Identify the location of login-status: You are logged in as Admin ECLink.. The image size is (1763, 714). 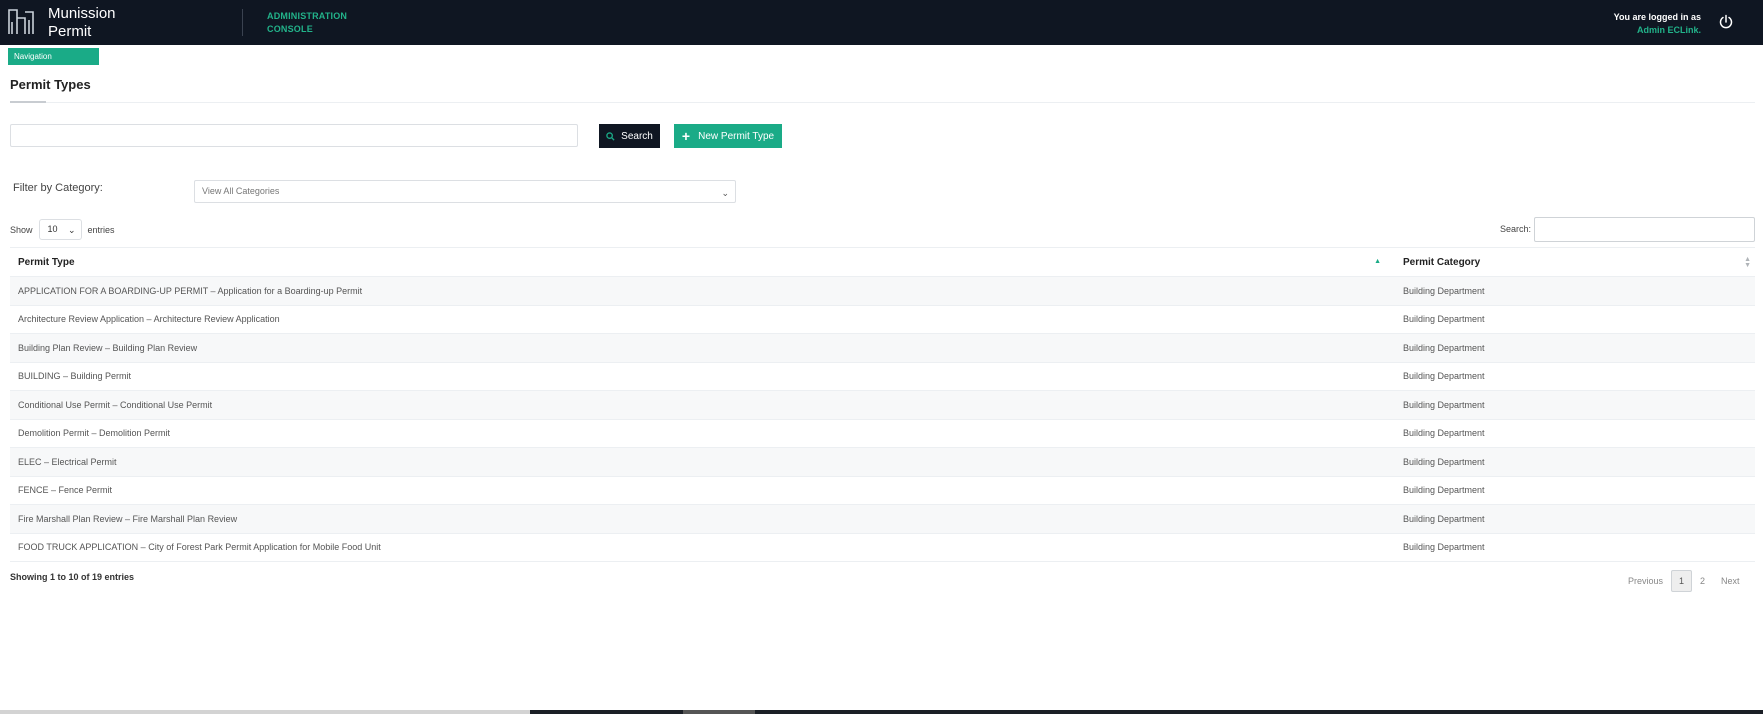
(1657, 24).